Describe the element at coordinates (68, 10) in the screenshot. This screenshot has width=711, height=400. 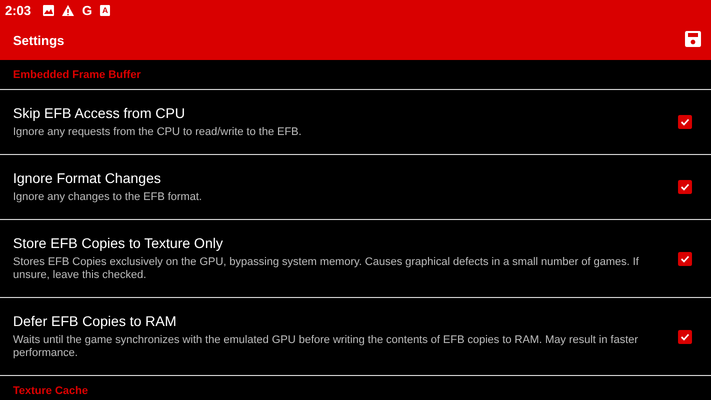
I see `warning-icon` at that location.